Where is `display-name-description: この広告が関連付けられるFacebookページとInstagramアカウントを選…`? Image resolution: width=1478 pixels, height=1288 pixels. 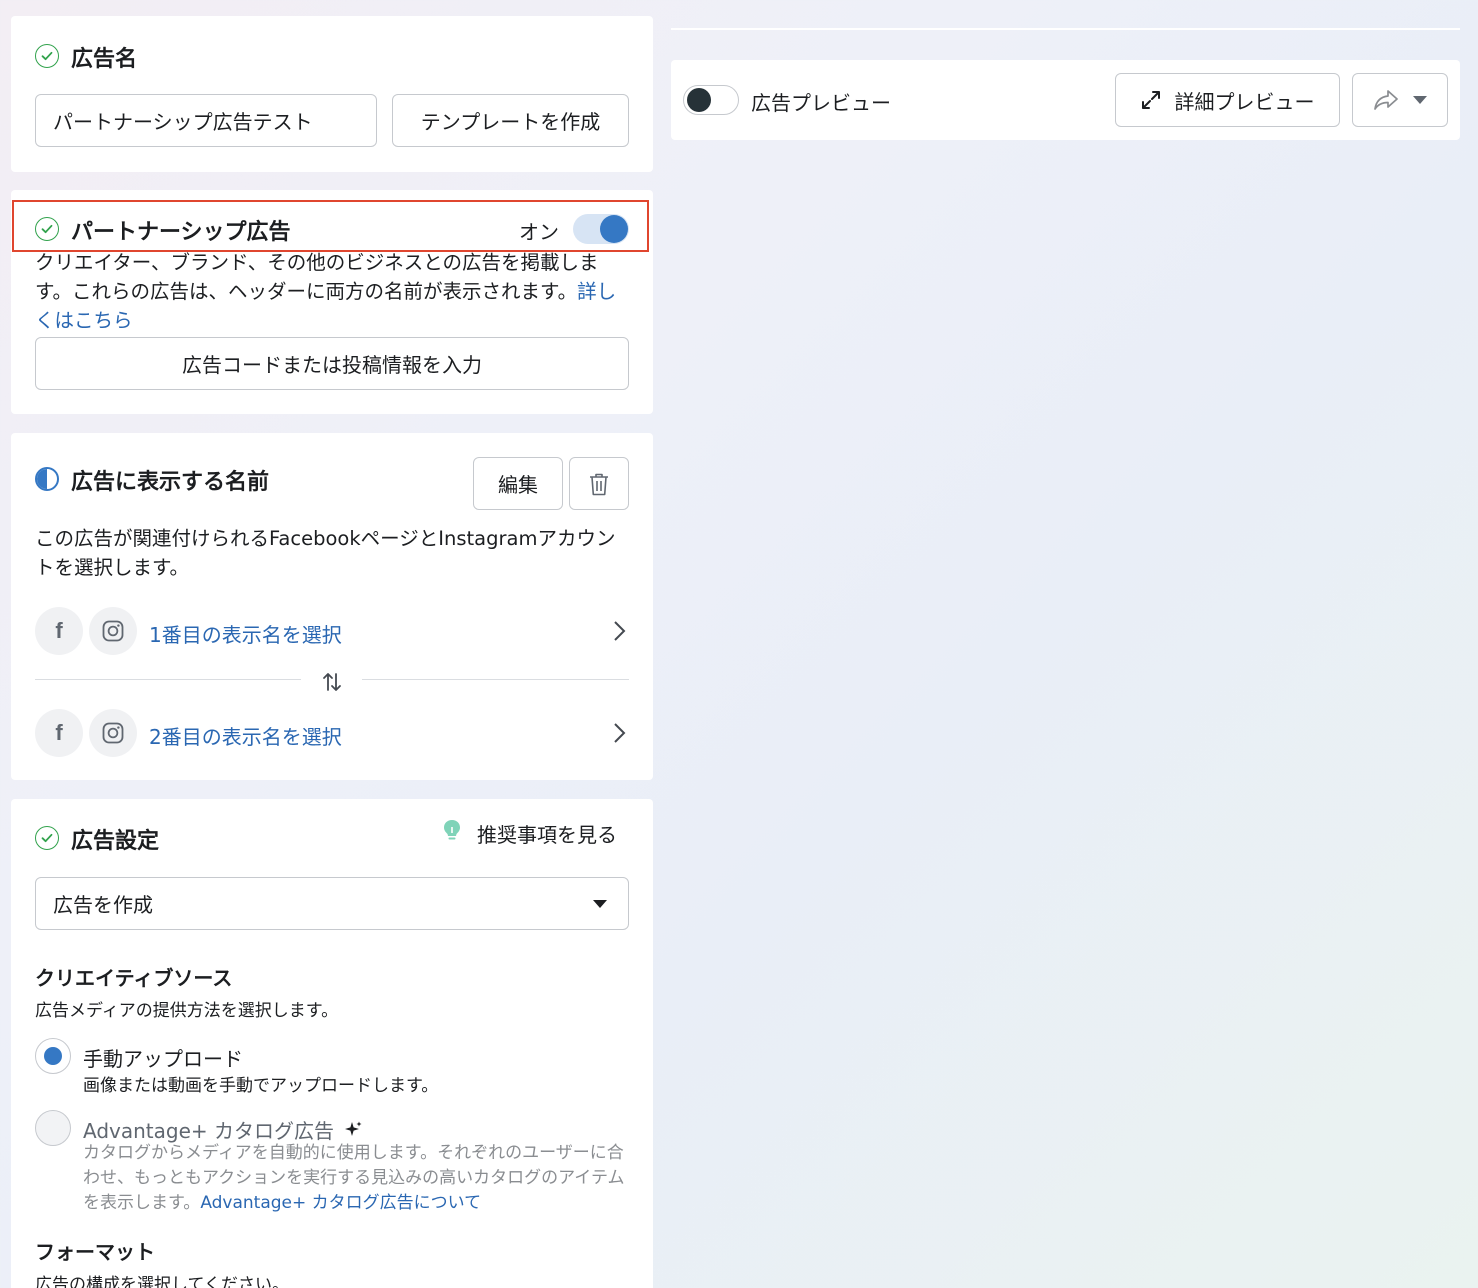
display-name-description: この広告が関連付けられるFacebookページとInstagramアカウントを選… is located at coordinates (325, 553).